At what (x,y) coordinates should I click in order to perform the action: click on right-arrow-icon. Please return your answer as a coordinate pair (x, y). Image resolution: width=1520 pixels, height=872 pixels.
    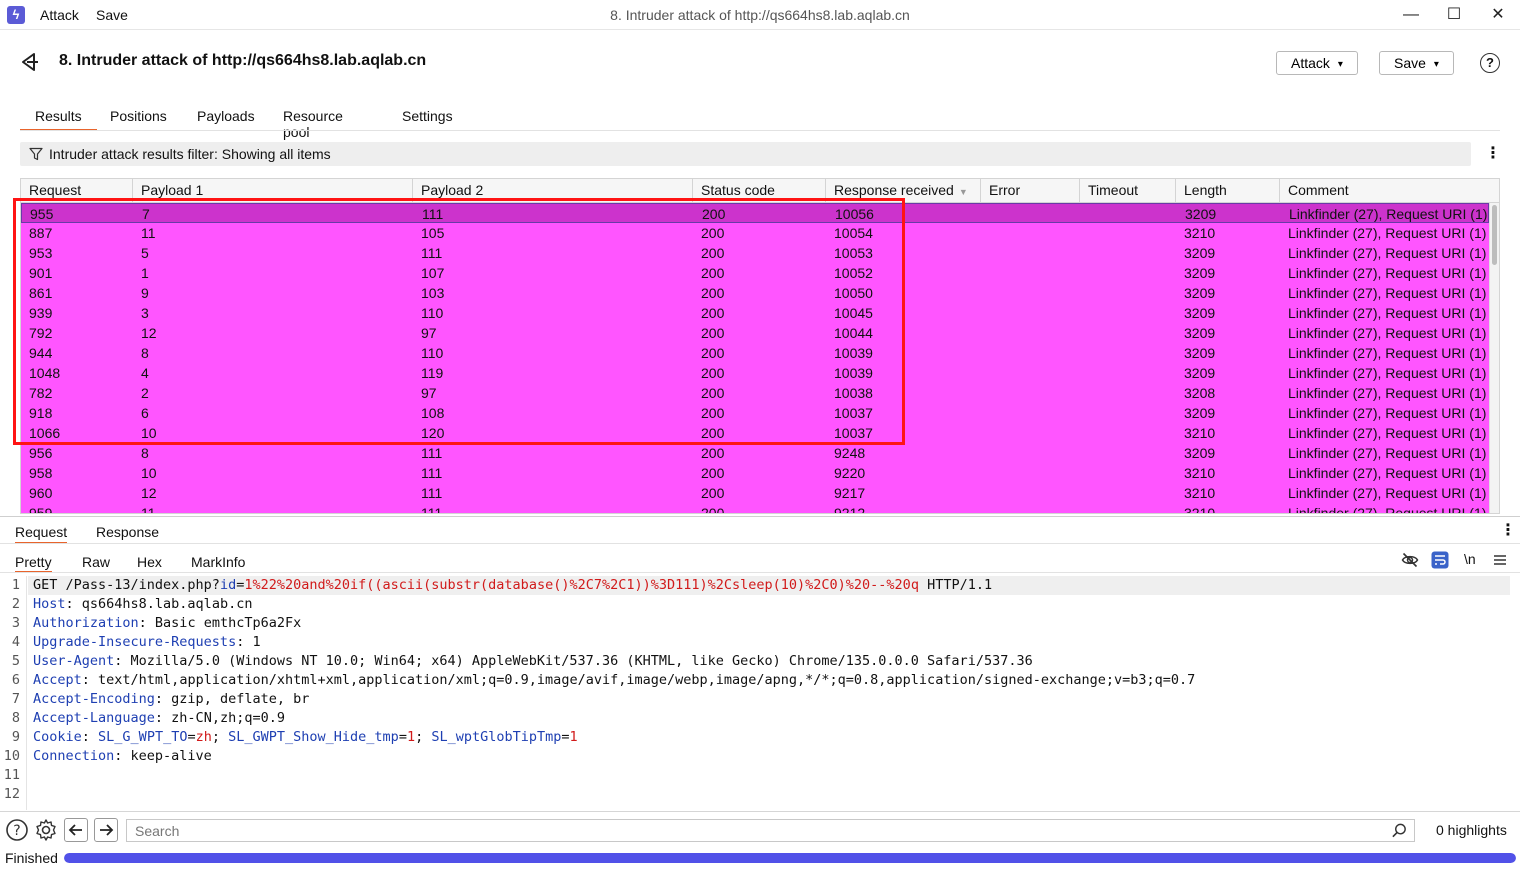
    Looking at the image, I should click on (107, 830).